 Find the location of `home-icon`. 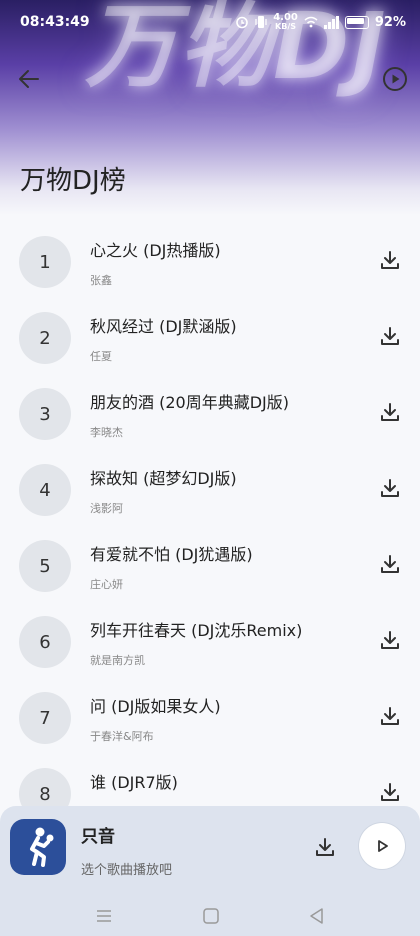

home-icon is located at coordinates (211, 916).